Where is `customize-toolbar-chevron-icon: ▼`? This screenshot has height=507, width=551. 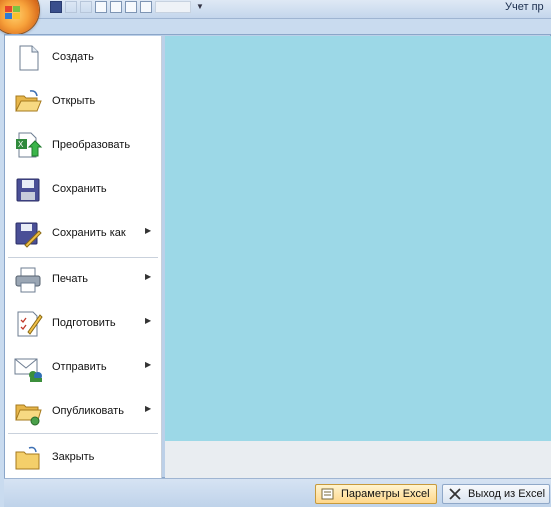 customize-toolbar-chevron-icon: ▼ is located at coordinates (200, 8).